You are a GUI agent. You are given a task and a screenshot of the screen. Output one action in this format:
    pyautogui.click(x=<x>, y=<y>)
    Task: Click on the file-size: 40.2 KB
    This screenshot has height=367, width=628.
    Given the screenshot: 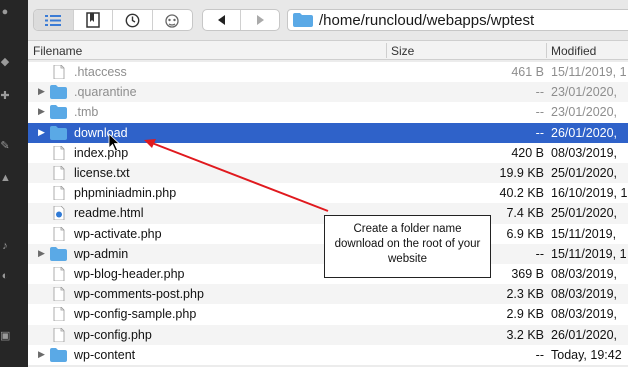 What is the action you would take?
    pyautogui.click(x=521, y=193)
    